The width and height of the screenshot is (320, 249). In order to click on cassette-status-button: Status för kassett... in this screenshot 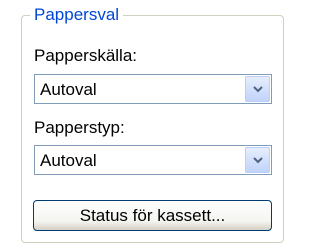, I will do `click(152, 215)`.